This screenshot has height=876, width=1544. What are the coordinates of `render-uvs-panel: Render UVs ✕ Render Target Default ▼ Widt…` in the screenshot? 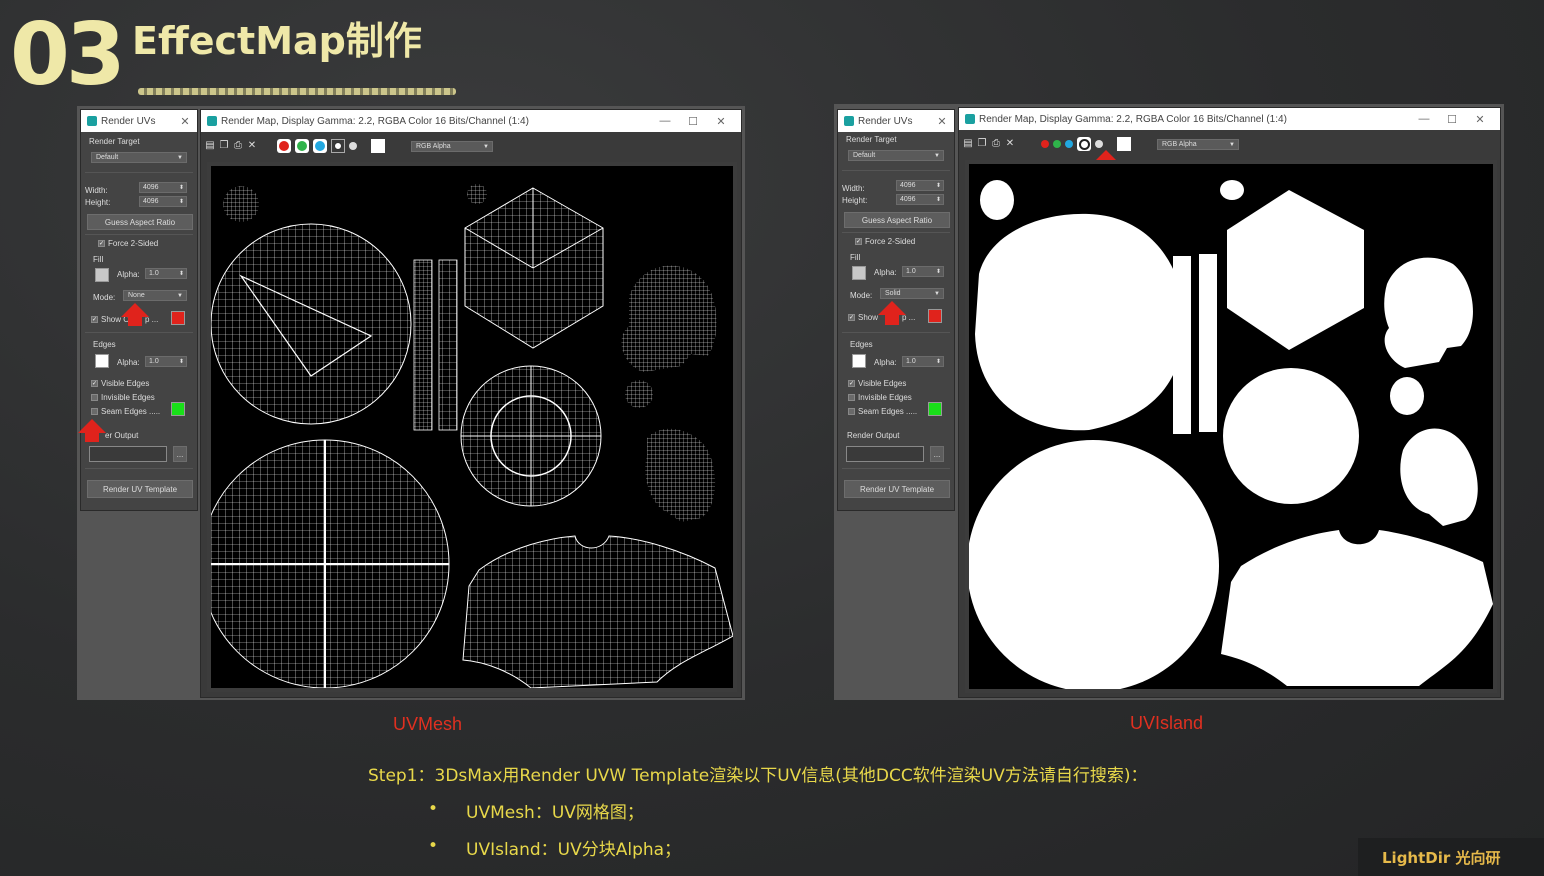 It's located at (138, 310).